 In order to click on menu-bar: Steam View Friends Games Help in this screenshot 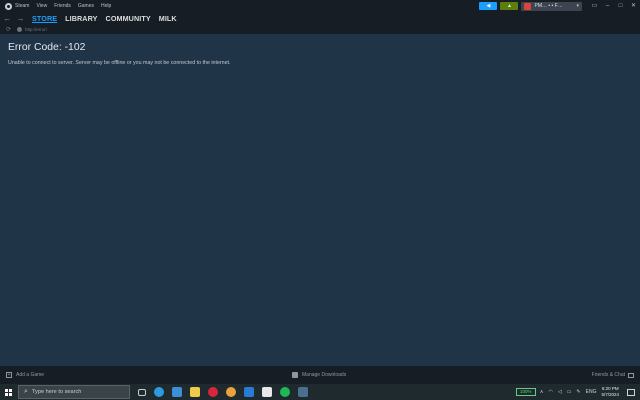, I will do `click(59, 6)`.